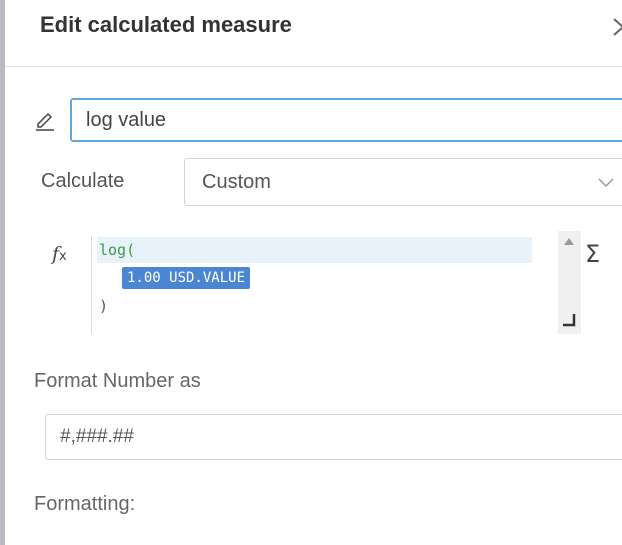 The width and height of the screenshot is (622, 545). I want to click on sigma-functions-button: Σ, so click(592, 254).